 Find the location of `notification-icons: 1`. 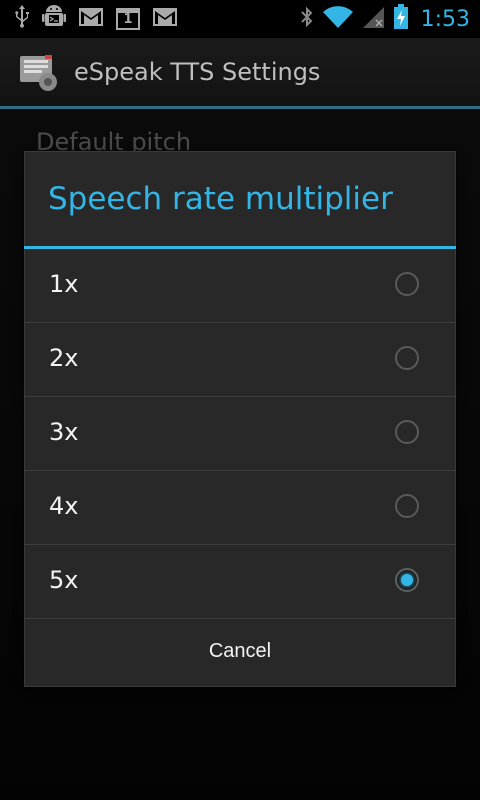

notification-icons: 1 is located at coordinates (96, 19).